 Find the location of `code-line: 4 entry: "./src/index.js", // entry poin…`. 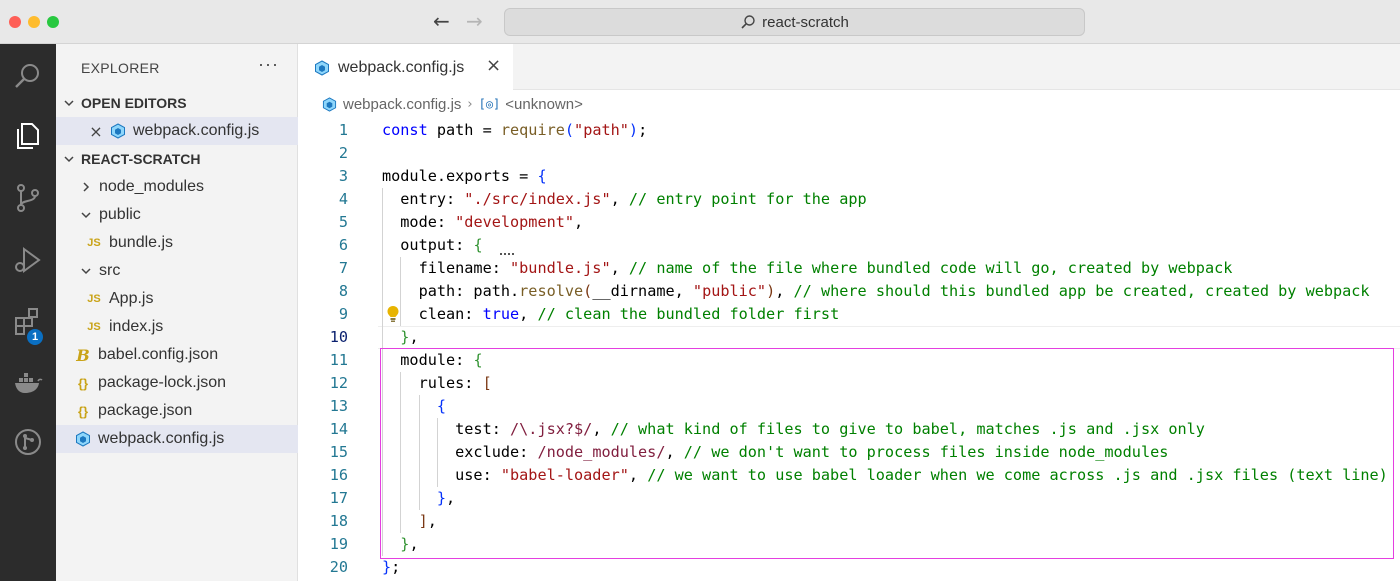

code-line: 4 entry: "./src/index.js", // entry poin… is located at coordinates (849, 199).